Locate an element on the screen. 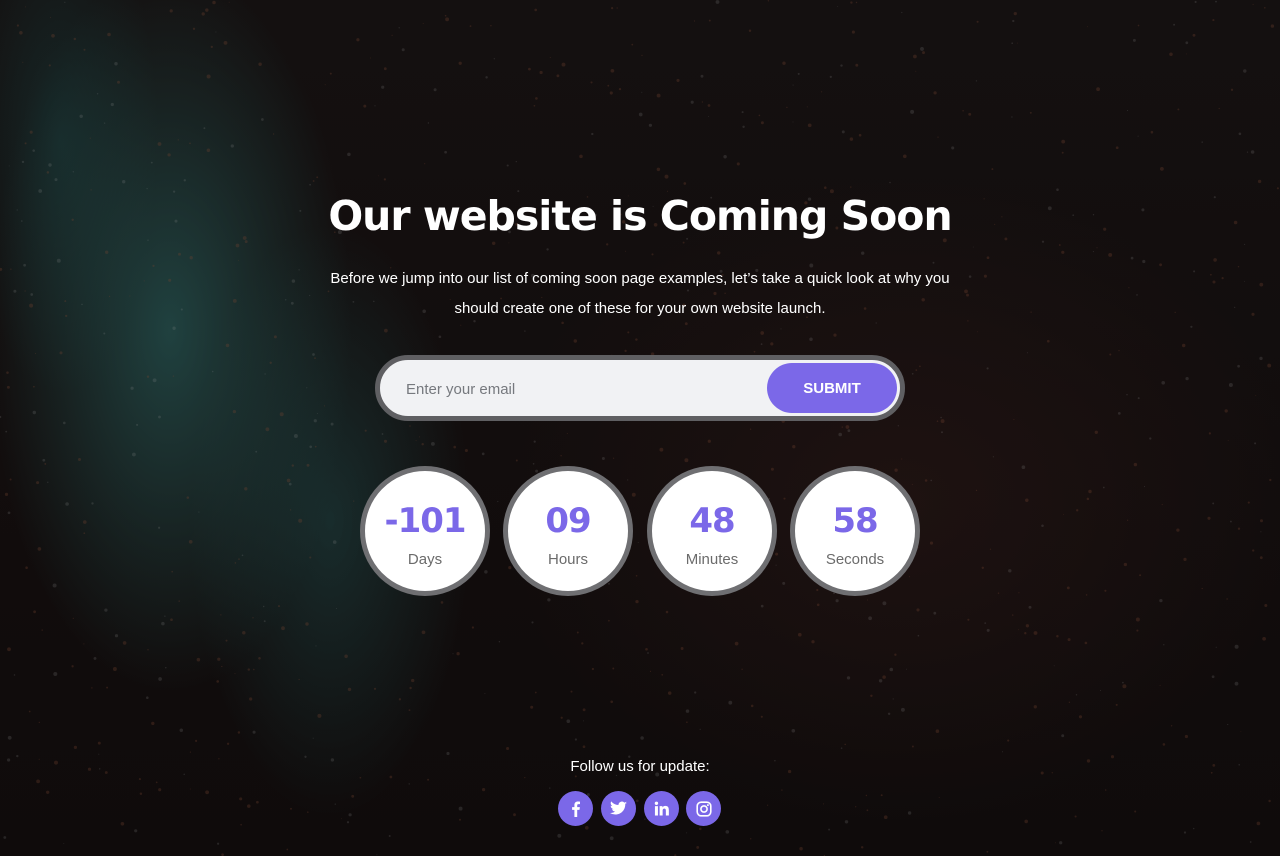 The height and width of the screenshot is (856, 1280). submit-button: SUBMIT is located at coordinates (832, 388).